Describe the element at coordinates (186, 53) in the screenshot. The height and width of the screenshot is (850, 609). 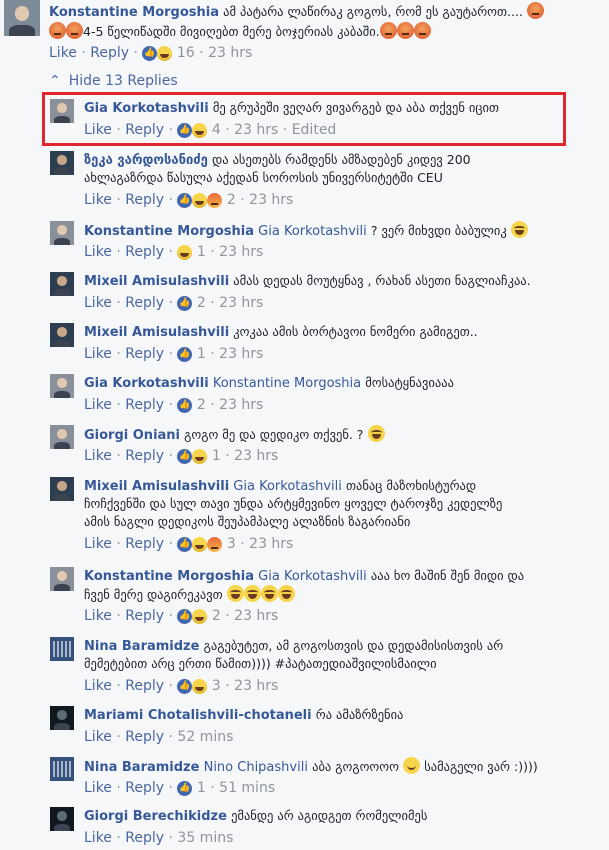
I see `reaction-count: 16` at that location.